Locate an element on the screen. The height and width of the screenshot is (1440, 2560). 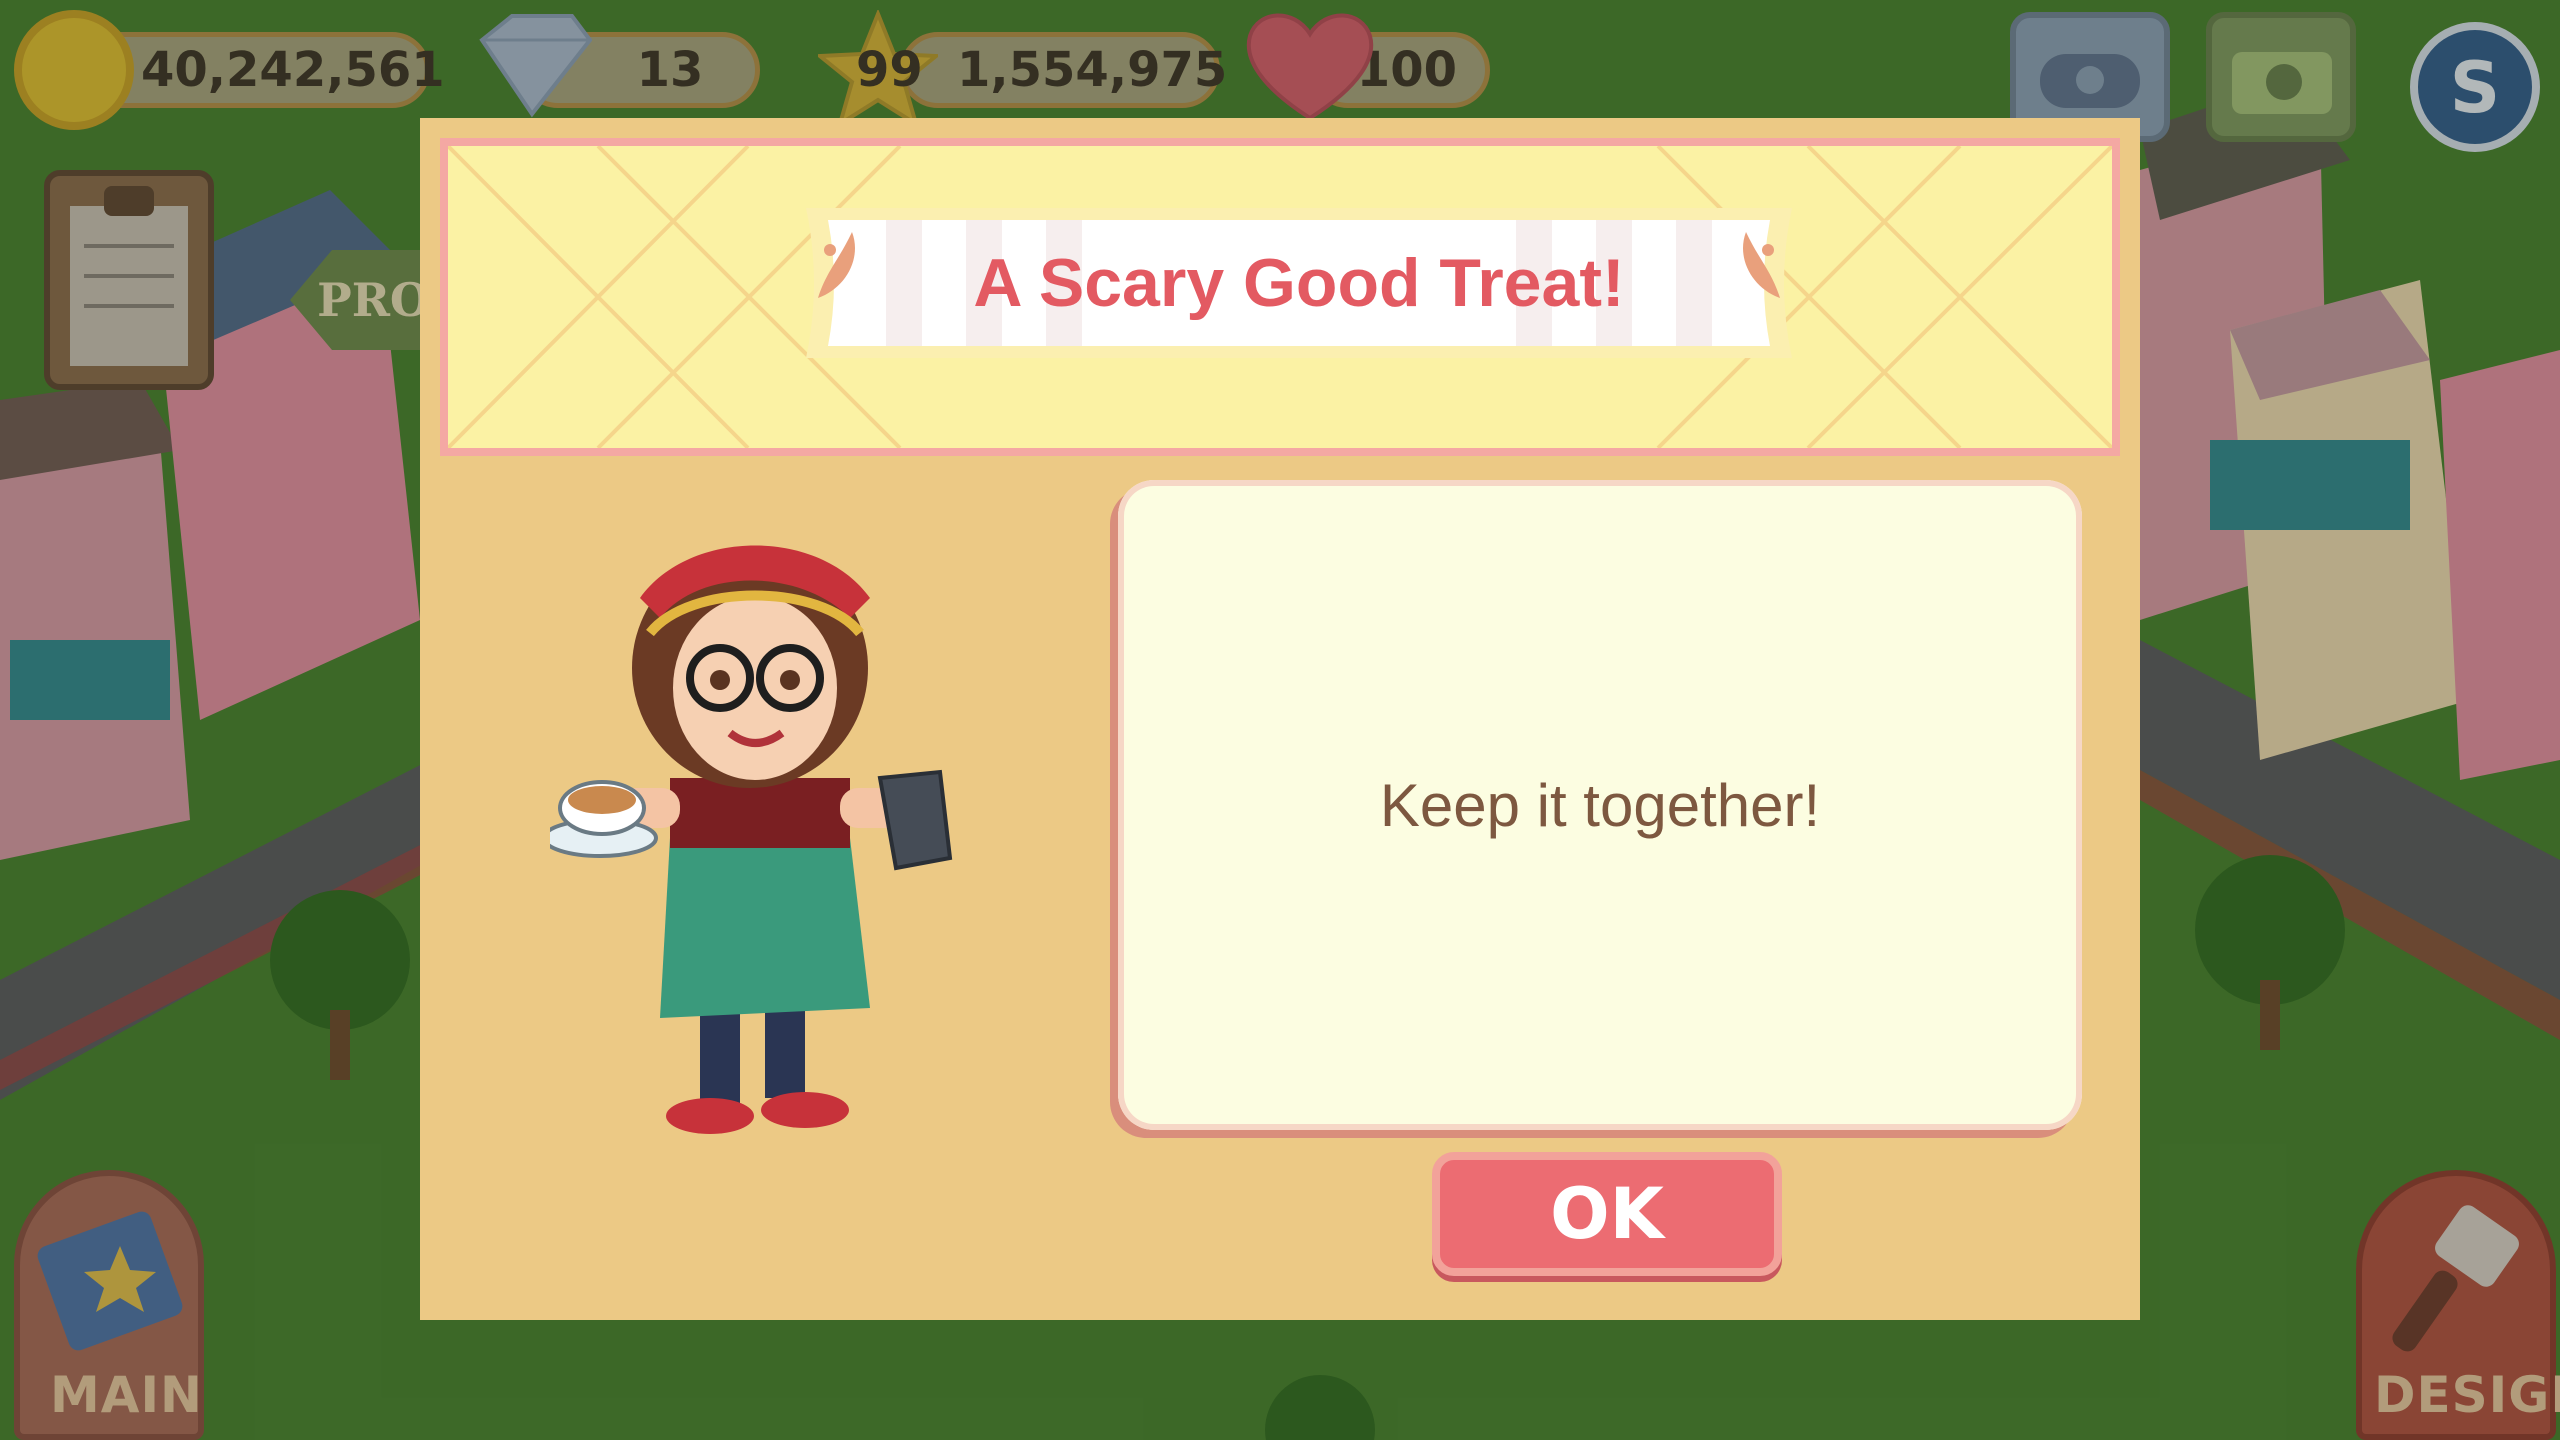
barista-character is located at coordinates (751, 839).